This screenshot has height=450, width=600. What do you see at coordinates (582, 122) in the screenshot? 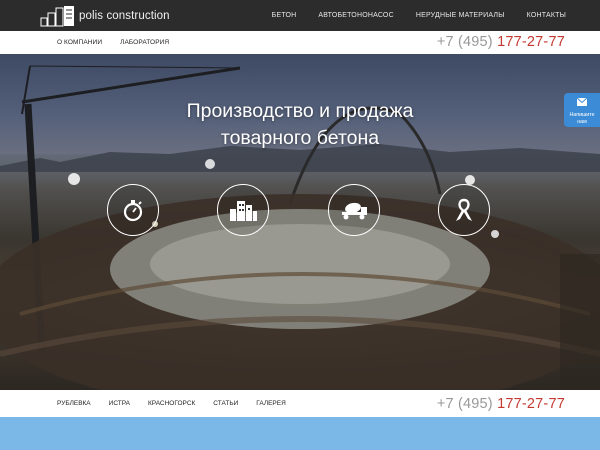
I see `feedback-label-line-2: нам` at bounding box center [582, 122].